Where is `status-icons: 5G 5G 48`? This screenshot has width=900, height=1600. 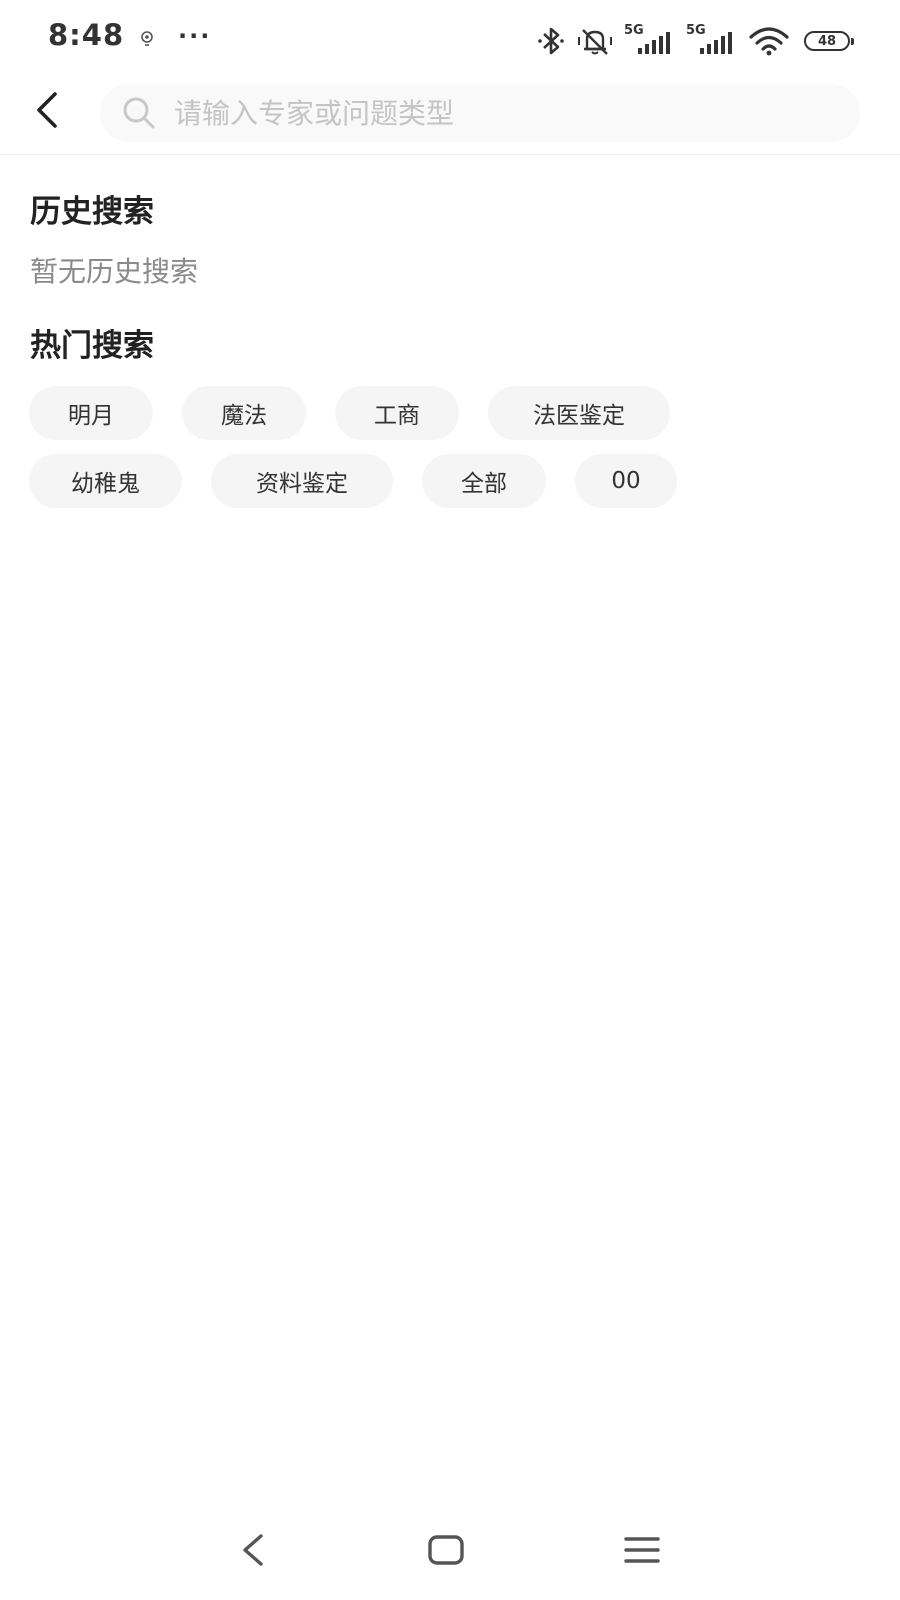 status-icons: 5G 5G 48 is located at coordinates (695, 40).